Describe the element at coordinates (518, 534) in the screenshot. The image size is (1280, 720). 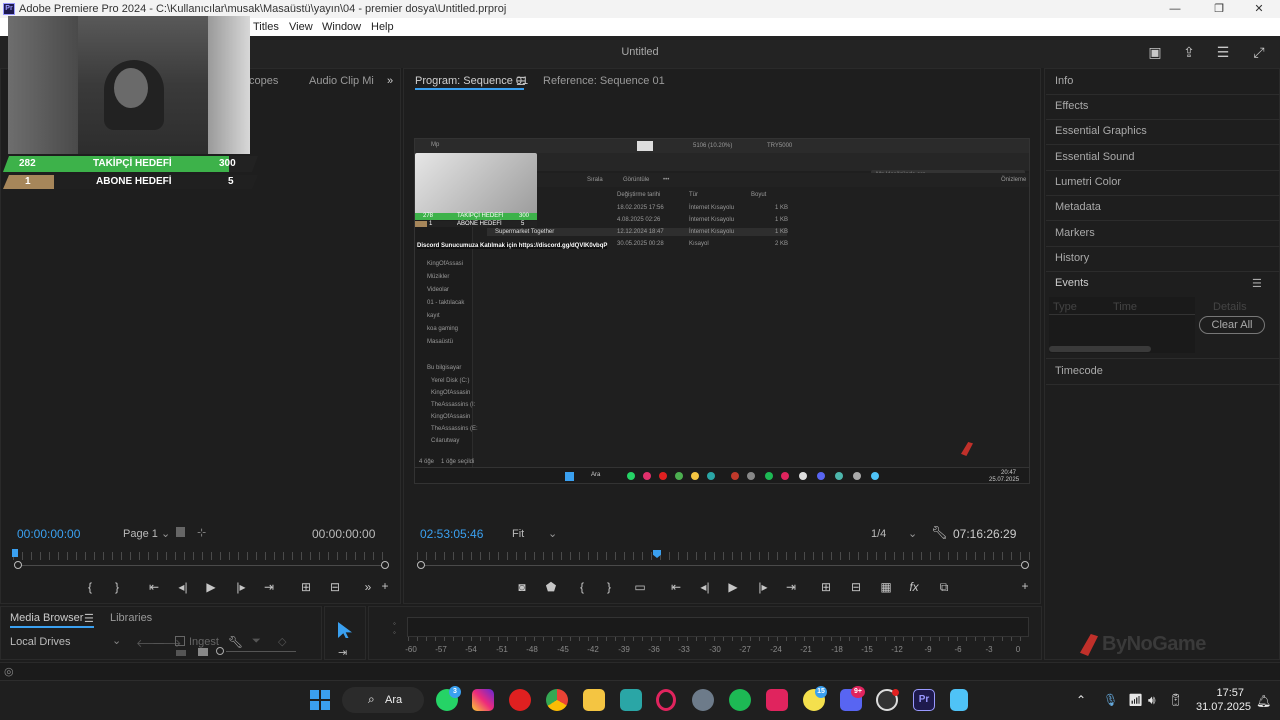
I see `zoom-select: Fit` at that location.